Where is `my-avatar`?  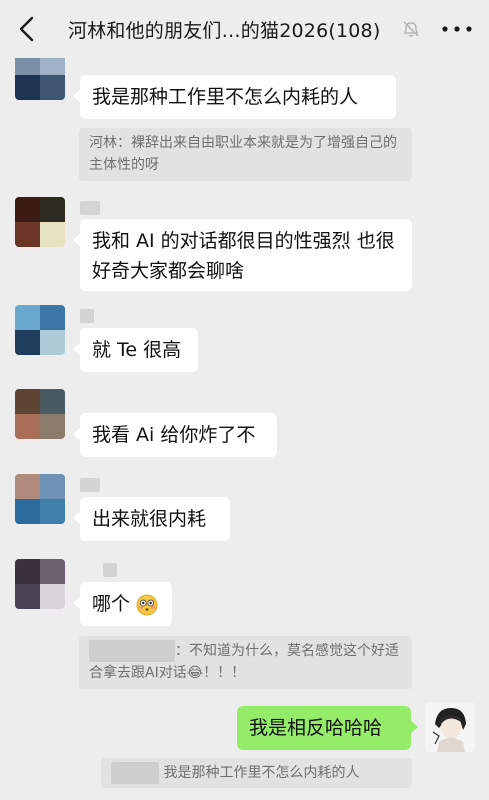
my-avatar is located at coordinates (450, 727).